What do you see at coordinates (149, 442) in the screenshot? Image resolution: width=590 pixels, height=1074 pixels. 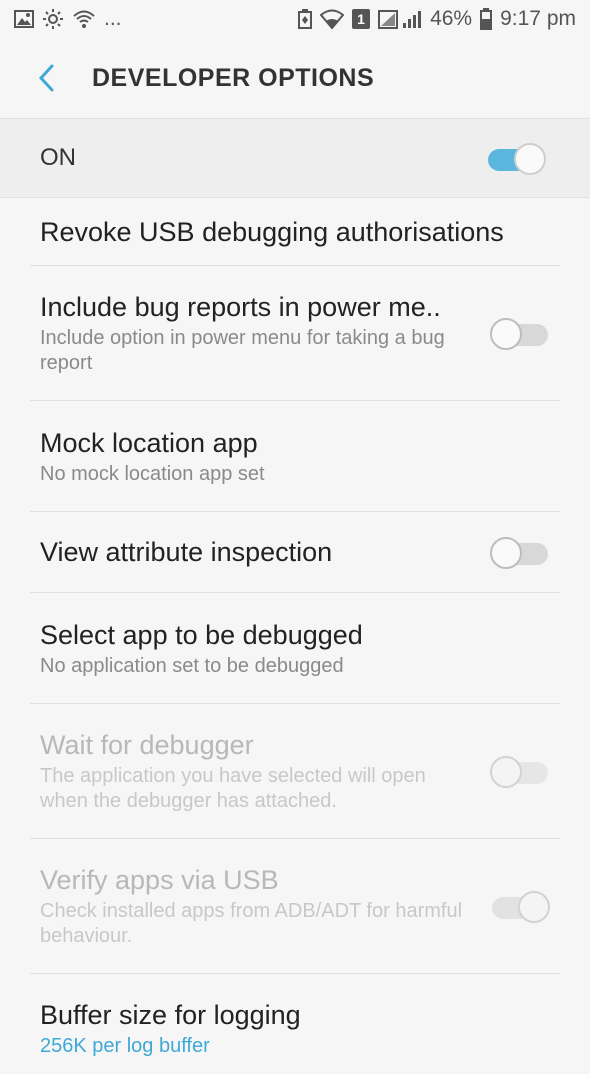 I see `setting-title: Mock location app` at bounding box center [149, 442].